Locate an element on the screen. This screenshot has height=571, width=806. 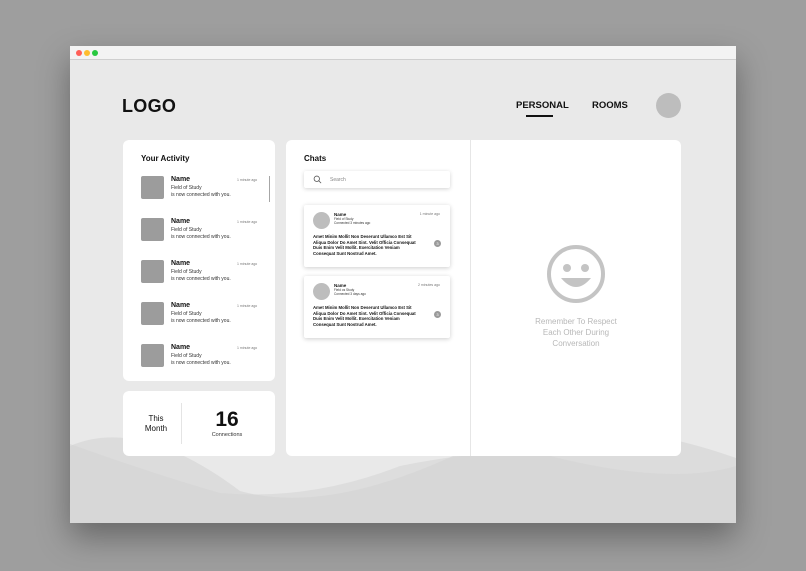
chat-time: 1 minute ago is located at coordinates (429, 214).